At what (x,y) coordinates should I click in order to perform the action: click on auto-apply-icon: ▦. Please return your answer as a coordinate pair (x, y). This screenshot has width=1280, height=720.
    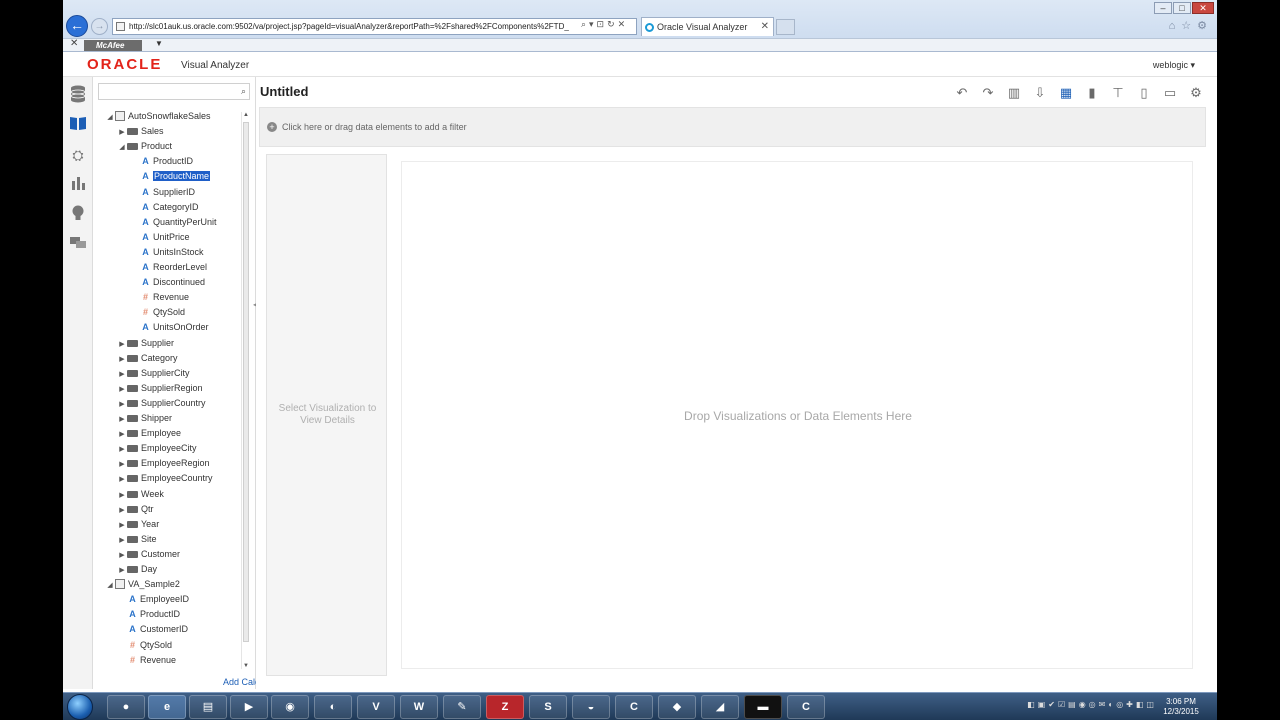
    Looking at the image, I should click on (1066, 93).